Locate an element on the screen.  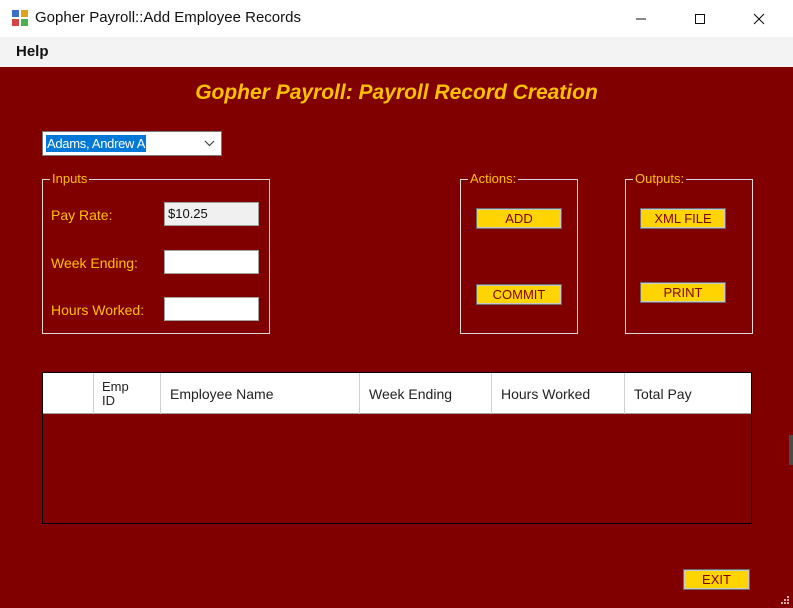
grid-header-row-selector is located at coordinates (68, 393).